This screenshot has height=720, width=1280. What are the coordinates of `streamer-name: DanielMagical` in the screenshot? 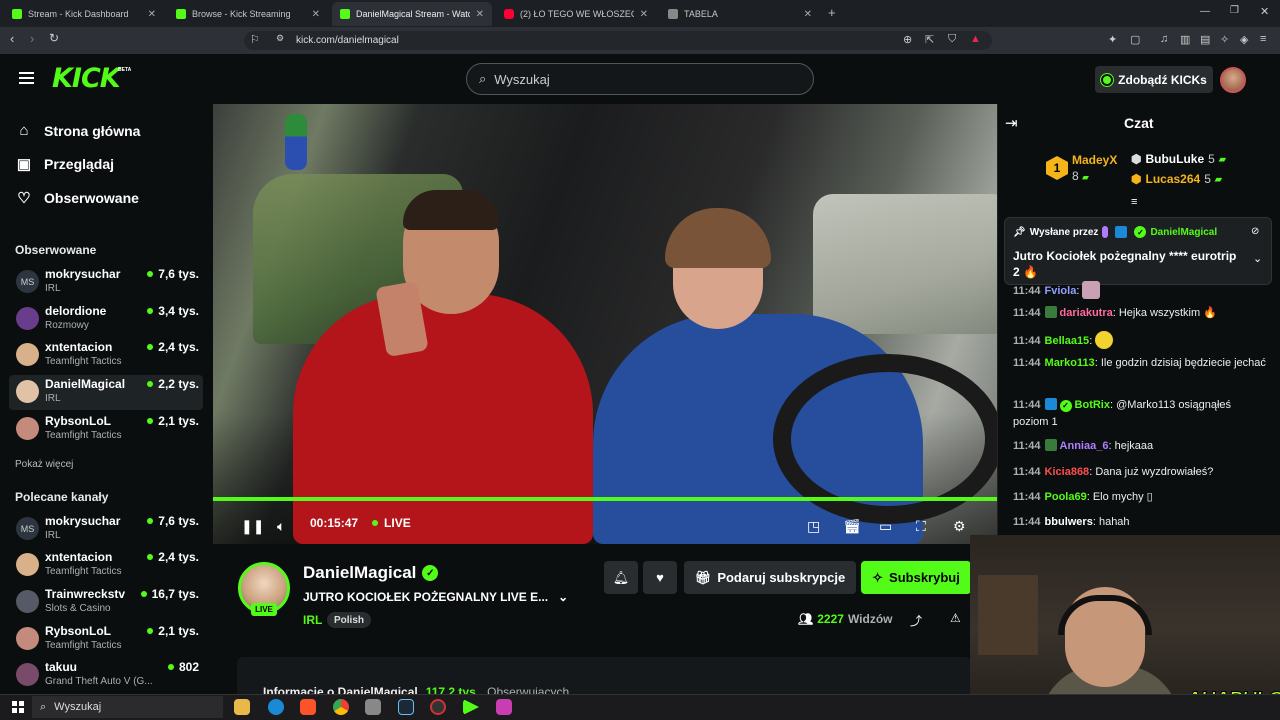 It's located at (359, 573).